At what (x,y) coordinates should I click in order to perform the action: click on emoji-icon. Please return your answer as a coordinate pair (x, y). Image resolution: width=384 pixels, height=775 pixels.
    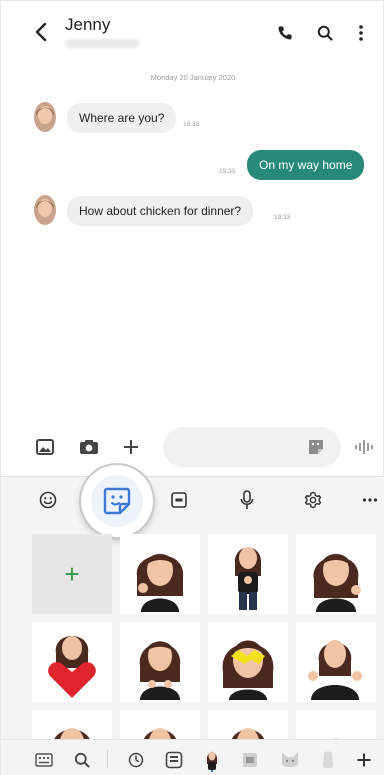
    Looking at the image, I should click on (48, 500).